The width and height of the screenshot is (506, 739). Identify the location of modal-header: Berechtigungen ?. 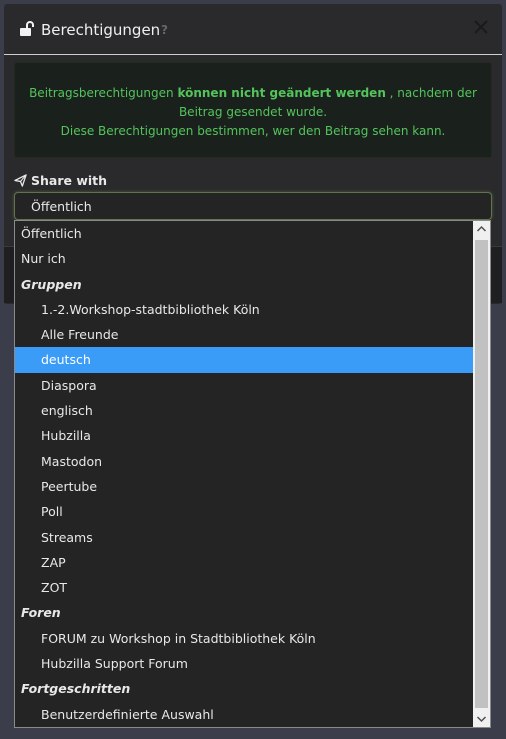
(253, 29).